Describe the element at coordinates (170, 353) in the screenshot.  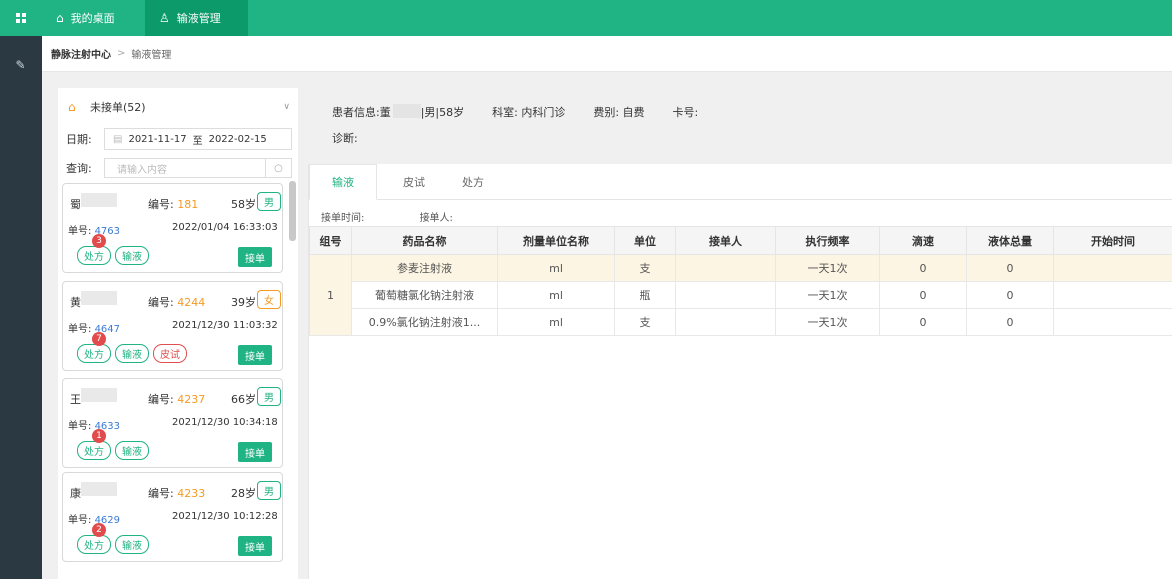
I see `tag-skin-test: 皮试` at that location.